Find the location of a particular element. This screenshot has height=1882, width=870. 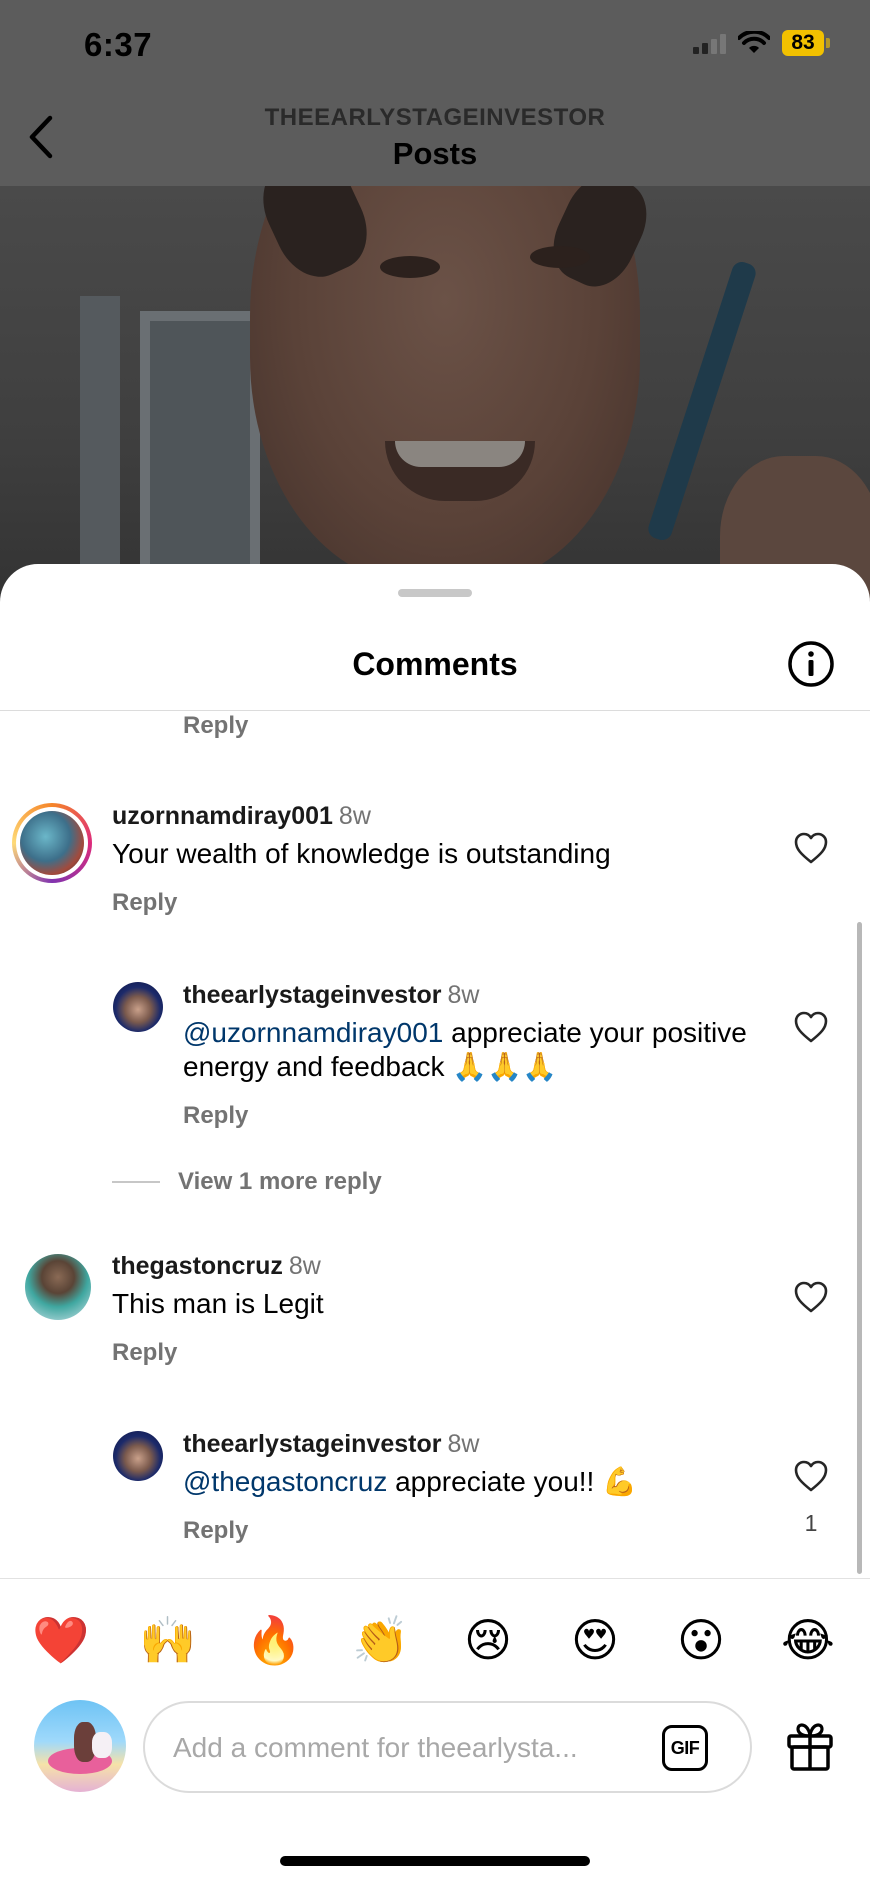

comment-text: This man is Legit is located at coordinates (218, 1303).